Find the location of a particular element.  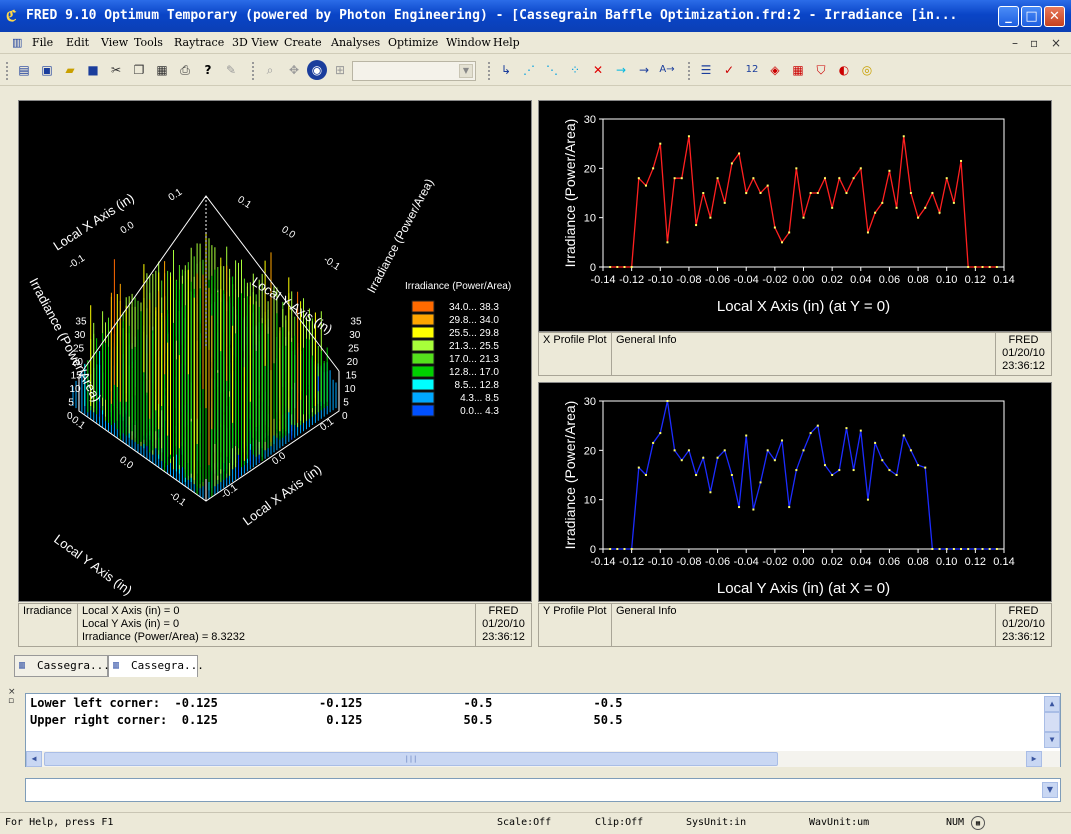

menu-create: Create is located at coordinates (303, 42).